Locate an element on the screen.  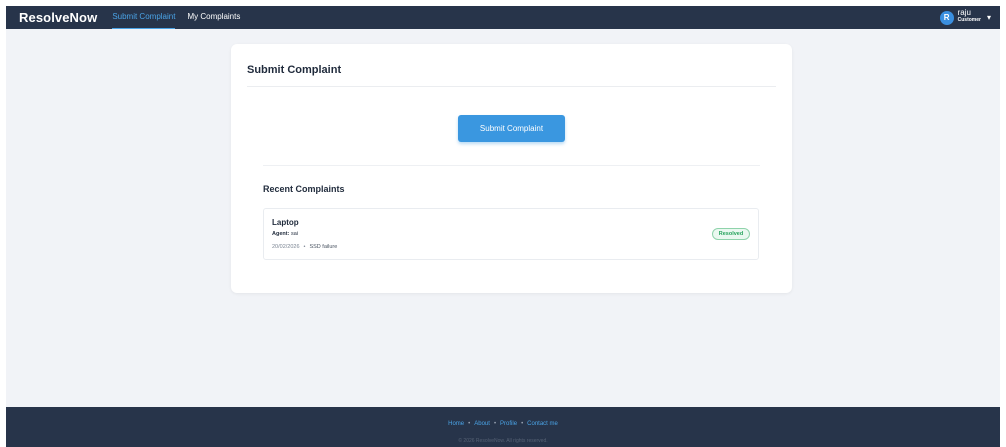
footer-links: Home • About • Profile • Contact me is located at coordinates (503, 424).